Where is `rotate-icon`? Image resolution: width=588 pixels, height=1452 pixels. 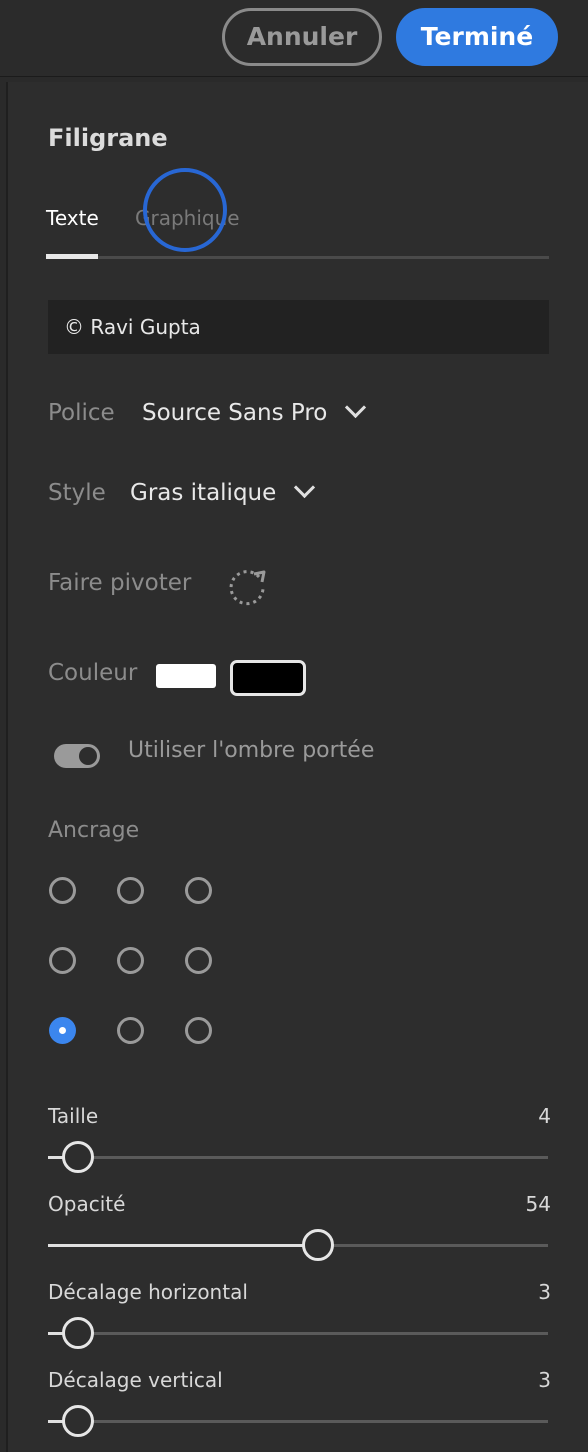
rotate-icon is located at coordinates (247, 587).